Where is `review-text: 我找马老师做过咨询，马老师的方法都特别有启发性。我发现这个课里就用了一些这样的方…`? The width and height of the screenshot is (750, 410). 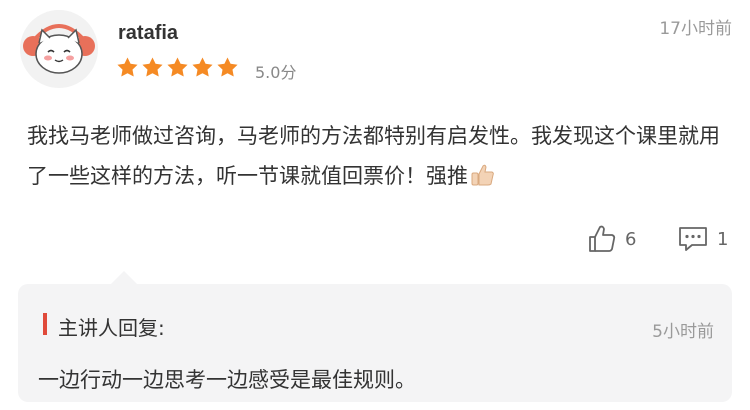
review-text: 我找马老师做过咨询，马老师的方法都特别有启发性。我发现这个课里就用了一些这样的方… is located at coordinates (373, 156).